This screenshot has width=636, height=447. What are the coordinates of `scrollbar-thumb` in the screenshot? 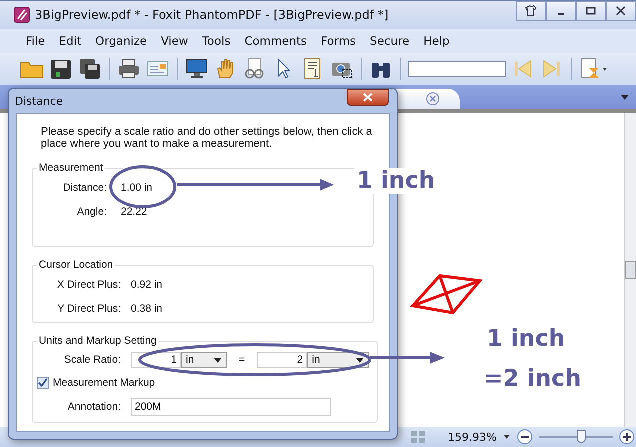 It's located at (630, 270).